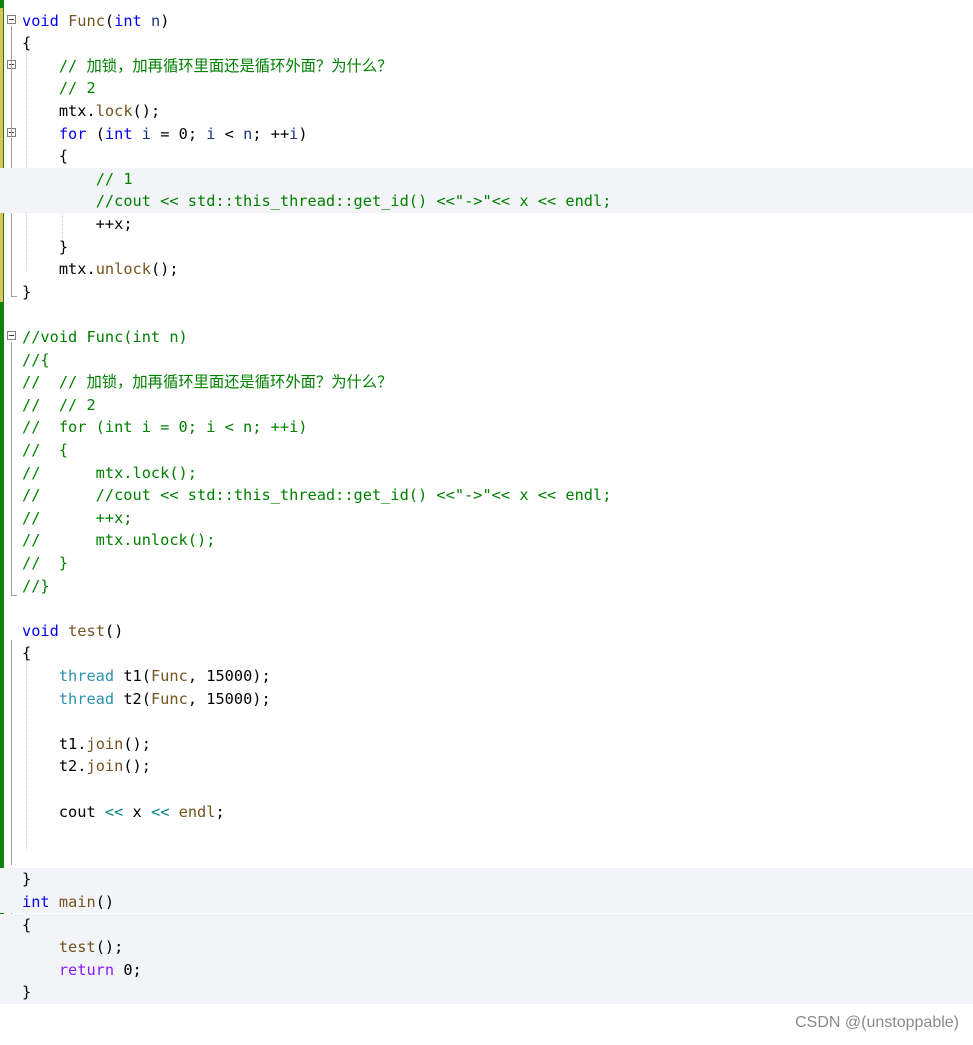 Image resolution: width=973 pixels, height=1045 pixels. What do you see at coordinates (77, 518) in the screenshot?
I see `code-line-text: // ++x;` at bounding box center [77, 518].